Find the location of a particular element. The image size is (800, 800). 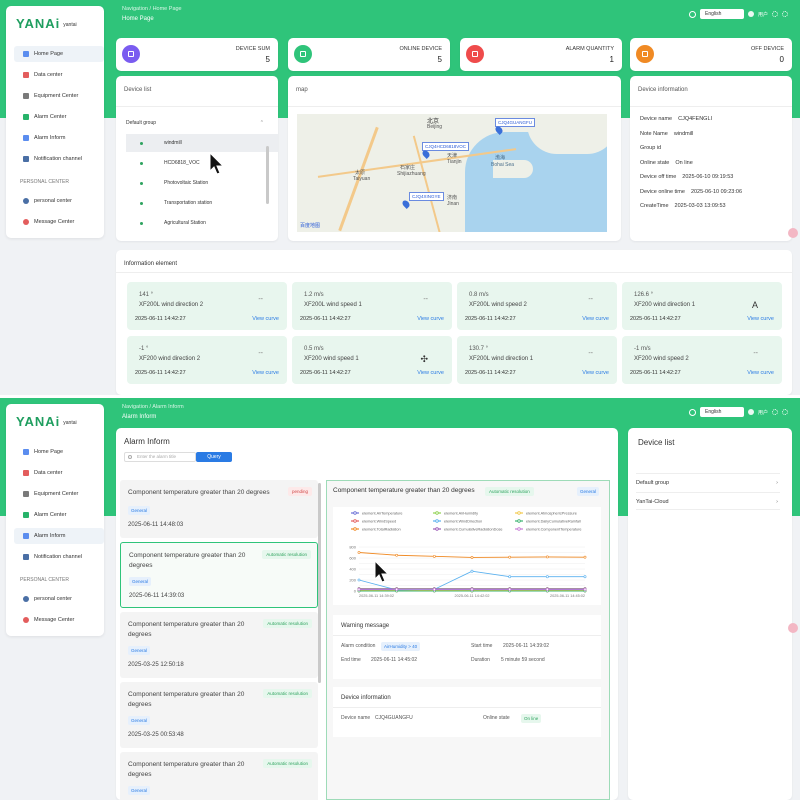

alarm-search-input: Enter the alarm title is located at coordinates (160, 457).